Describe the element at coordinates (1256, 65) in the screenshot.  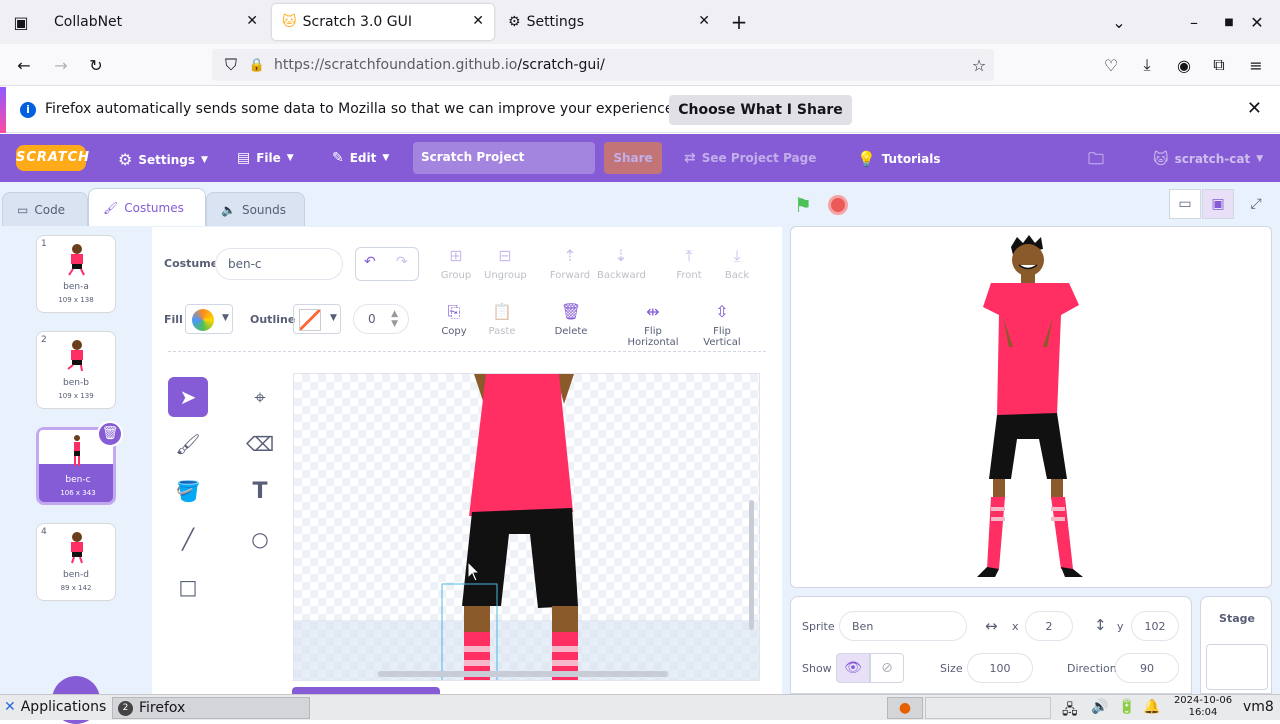
I see `hamburger-menu-icon: ≡` at that location.